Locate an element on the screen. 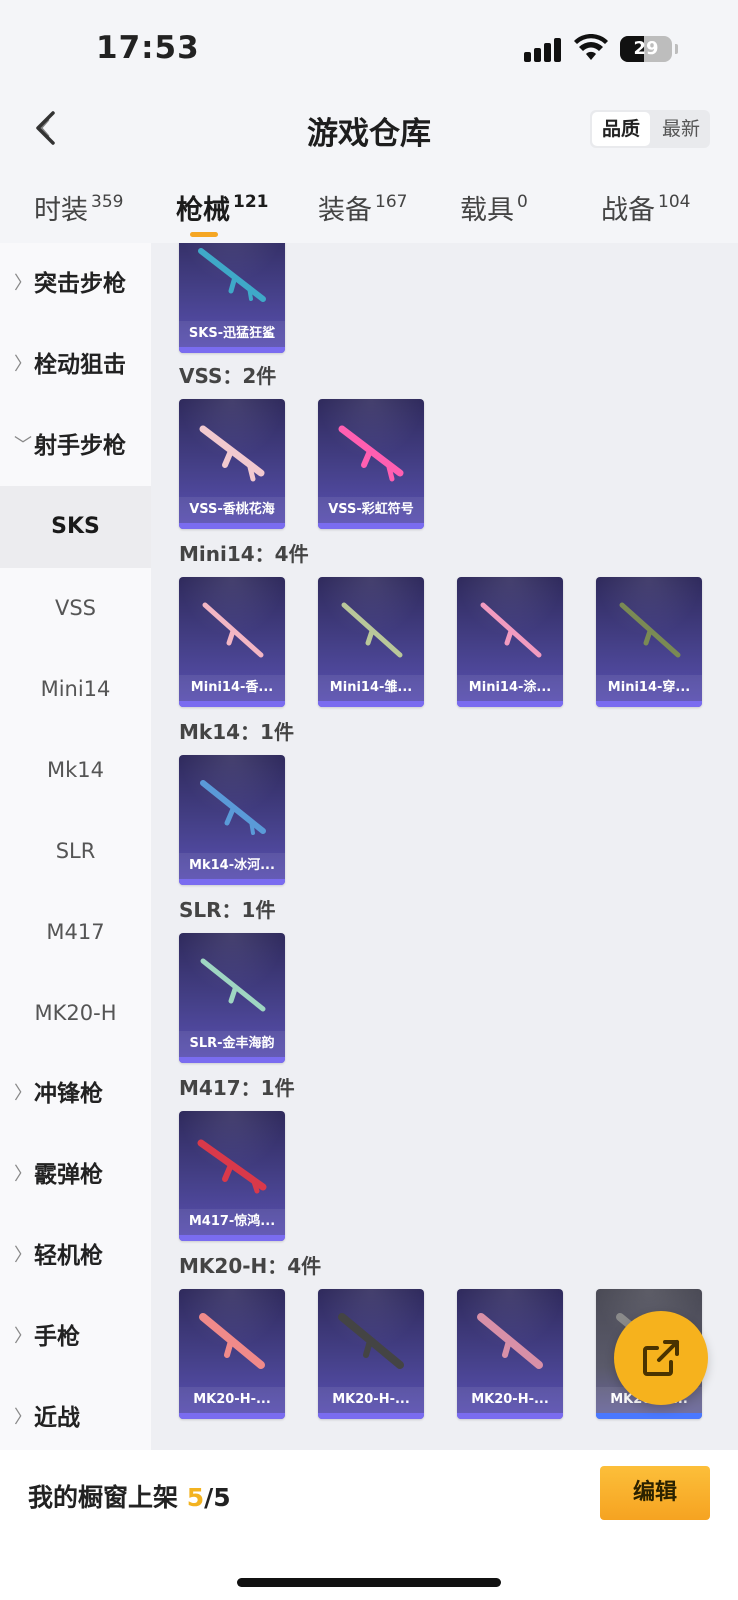  sidebar-item-melee: 〉近战 is located at coordinates (75, 1418).